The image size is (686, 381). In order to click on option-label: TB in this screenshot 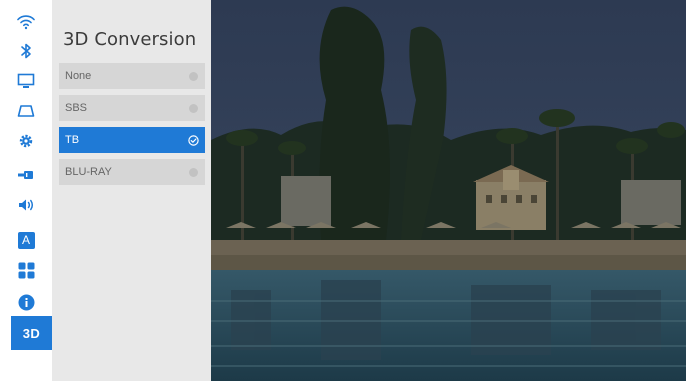, I will do `click(72, 140)`.